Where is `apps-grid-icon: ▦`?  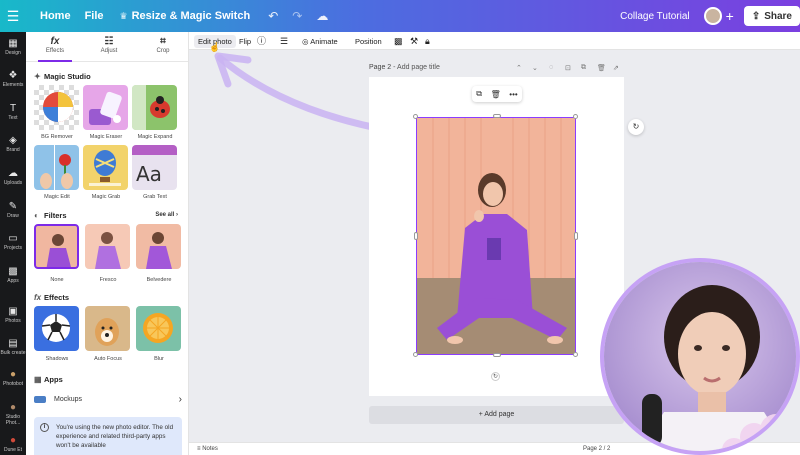
apps-grid-icon: ▦ is located at coordinates (38, 379).